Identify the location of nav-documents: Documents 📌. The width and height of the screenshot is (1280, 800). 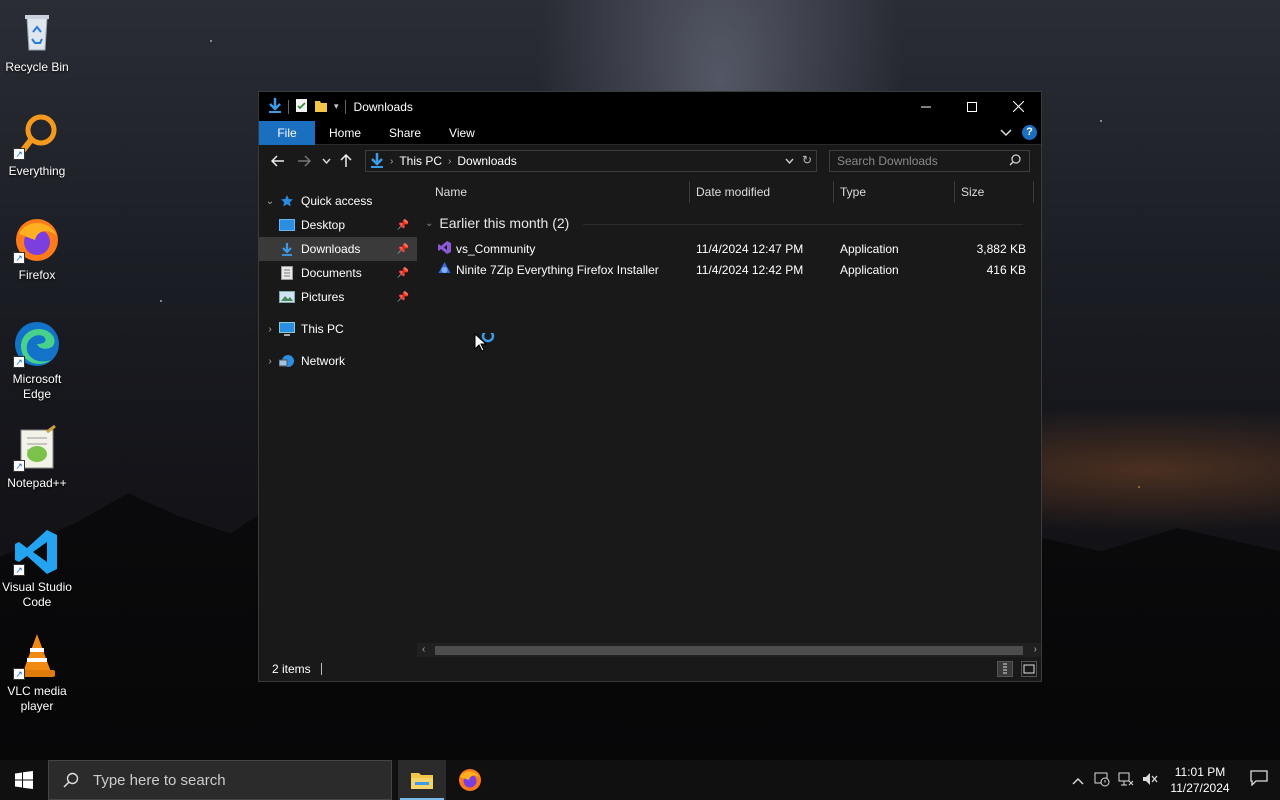
(338, 273).